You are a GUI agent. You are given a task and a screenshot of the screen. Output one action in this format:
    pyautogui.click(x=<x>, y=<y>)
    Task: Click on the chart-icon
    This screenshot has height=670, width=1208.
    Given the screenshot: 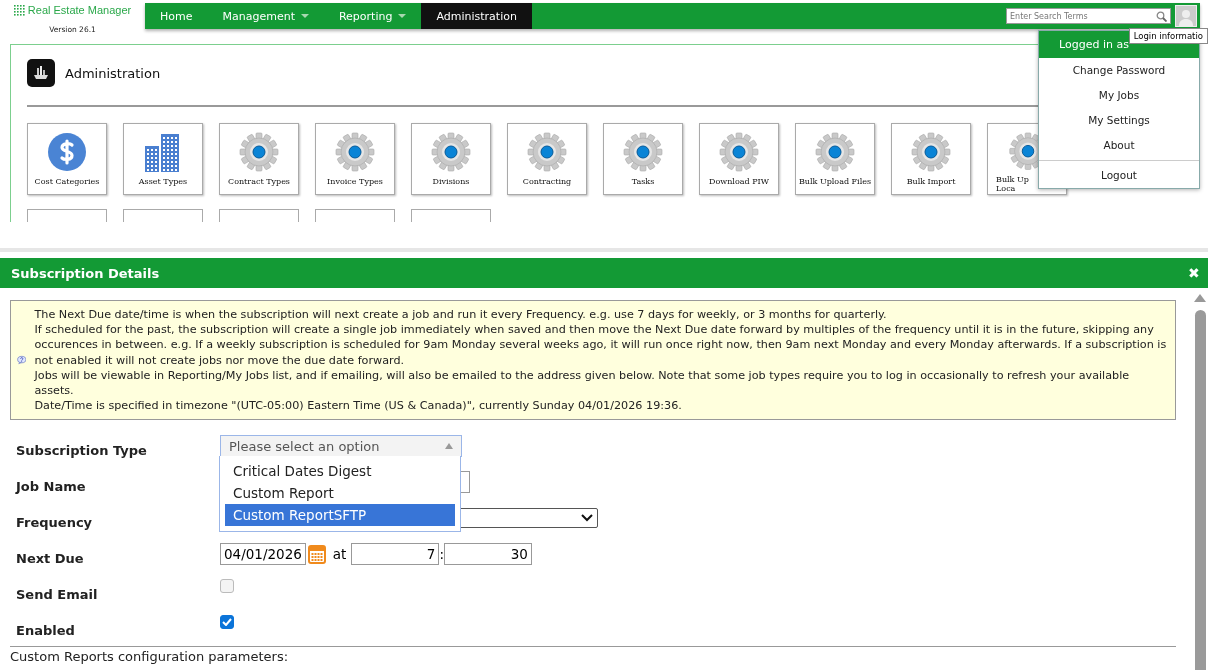 What is the action you would take?
    pyautogui.click(x=41, y=73)
    